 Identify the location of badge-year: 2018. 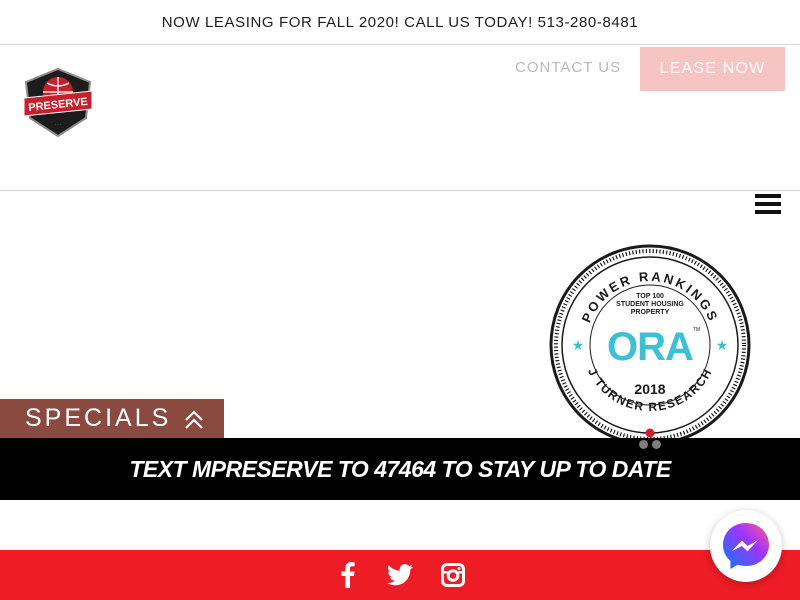
(649, 389).